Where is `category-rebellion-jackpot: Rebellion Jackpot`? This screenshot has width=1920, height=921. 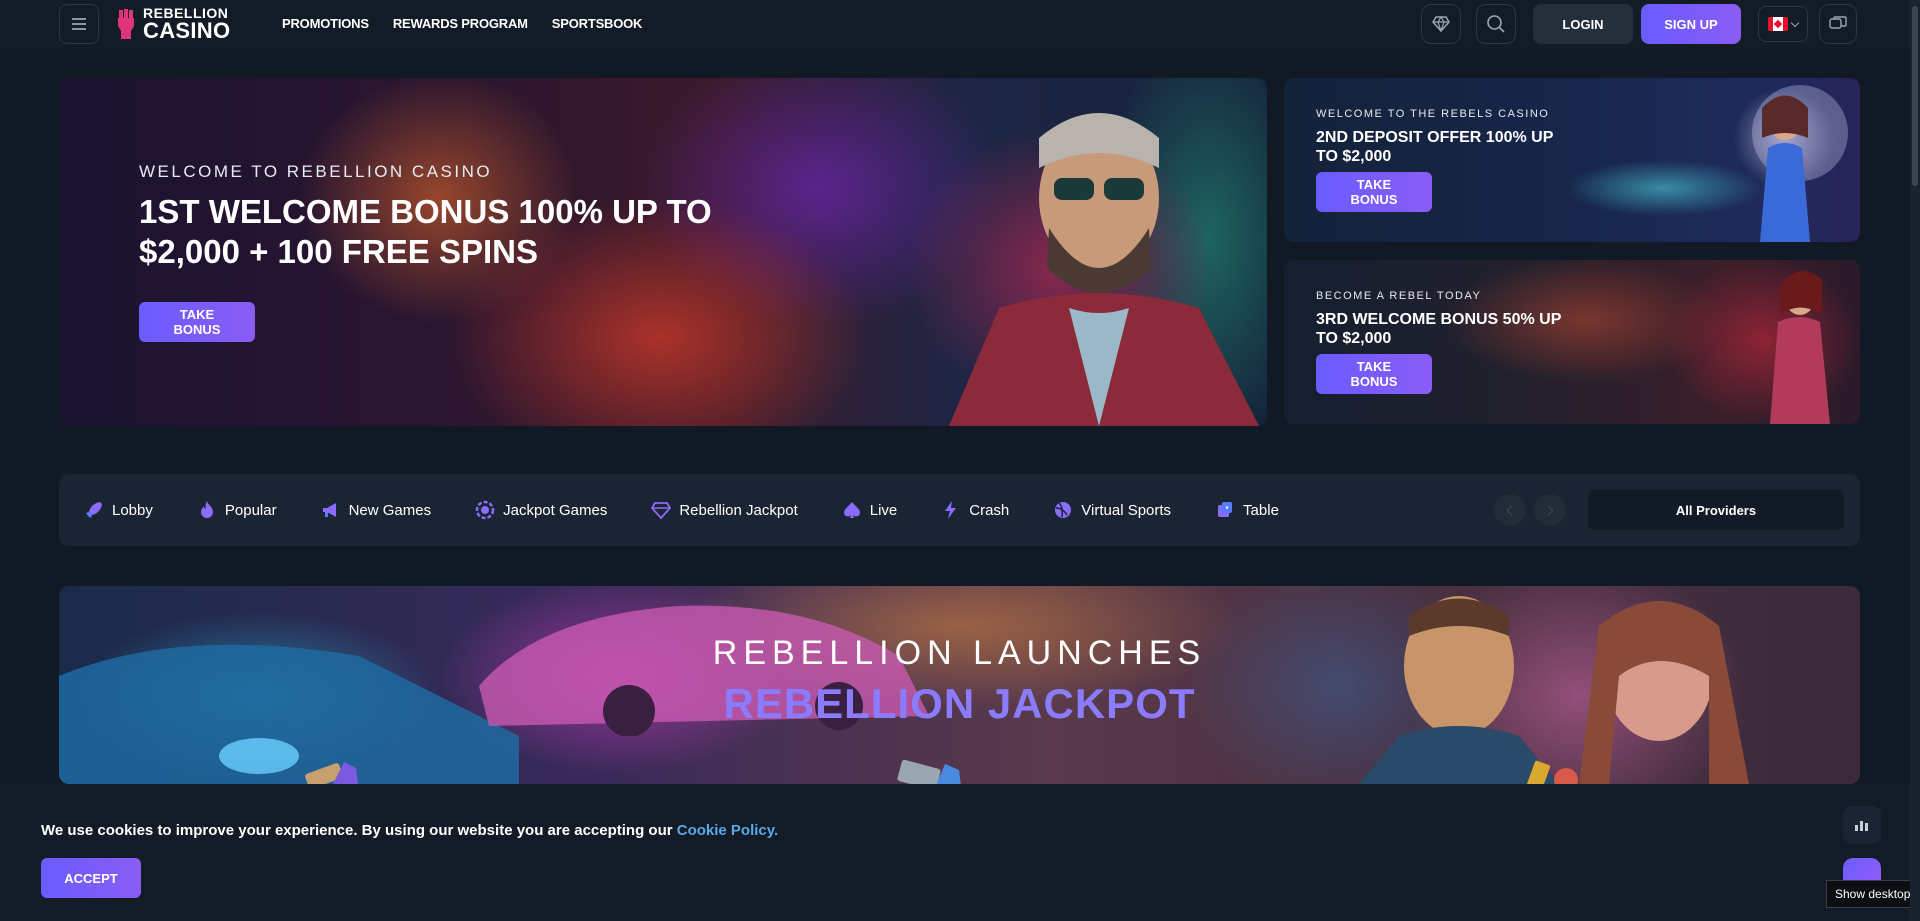 category-rebellion-jackpot: Rebellion Jackpot is located at coordinates (724, 510).